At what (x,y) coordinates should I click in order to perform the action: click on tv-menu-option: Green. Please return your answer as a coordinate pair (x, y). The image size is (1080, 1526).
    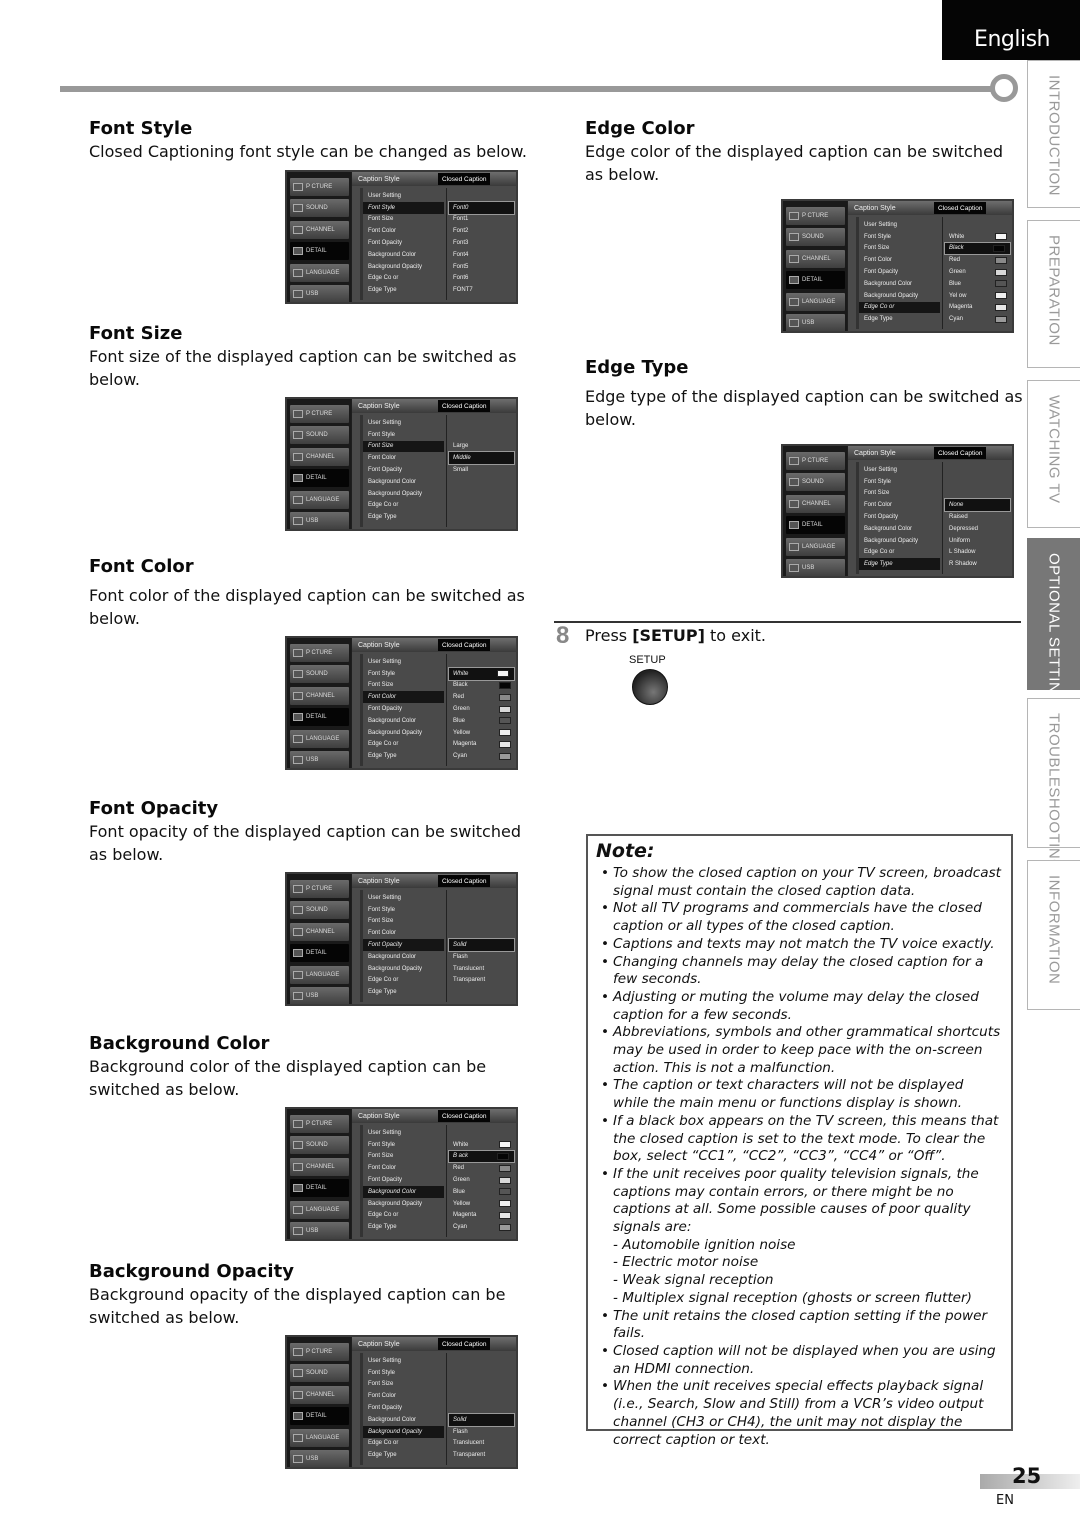
    Looking at the image, I should click on (977, 272).